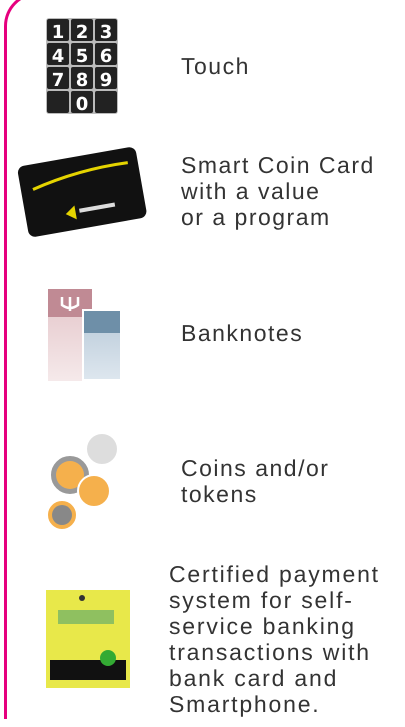  Describe the element at coordinates (242, 333) in the screenshot. I see `payment-method-label: Banknotes` at that location.